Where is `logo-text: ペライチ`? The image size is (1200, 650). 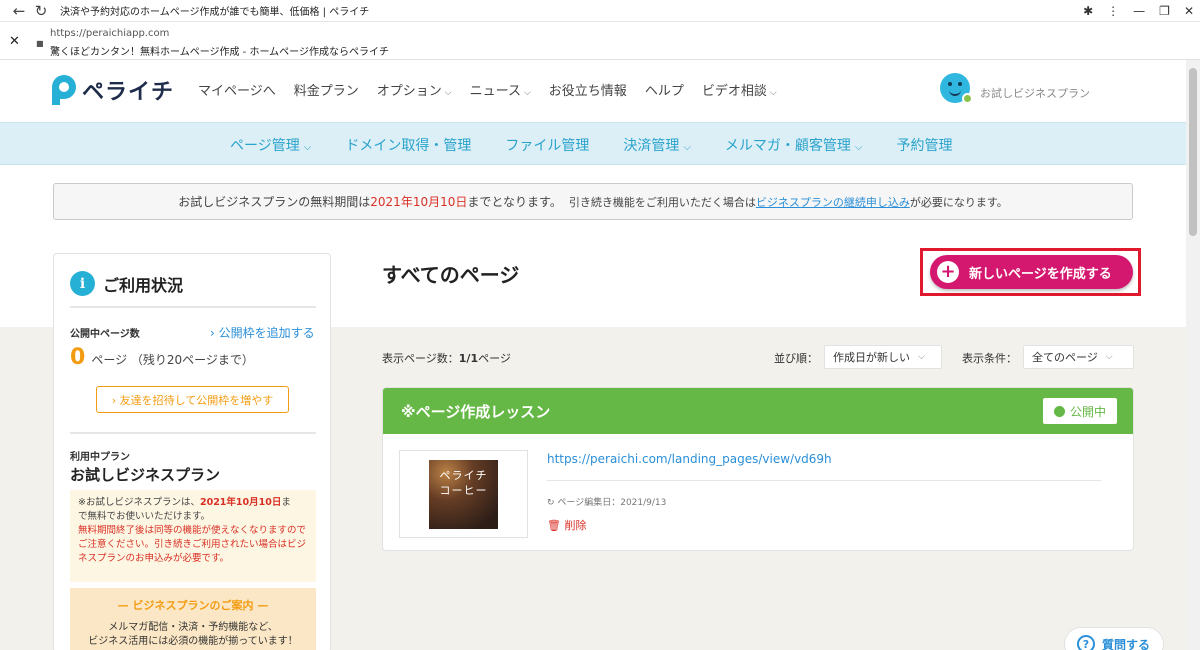 logo-text: ペライチ is located at coordinates (128, 92).